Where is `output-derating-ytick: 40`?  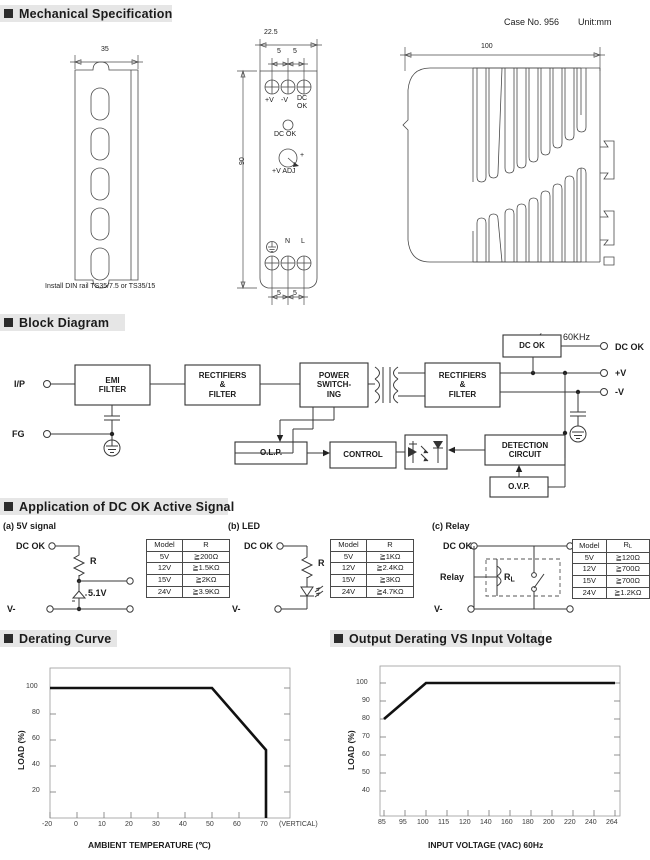 output-derating-ytick: 40 is located at coordinates (366, 790).